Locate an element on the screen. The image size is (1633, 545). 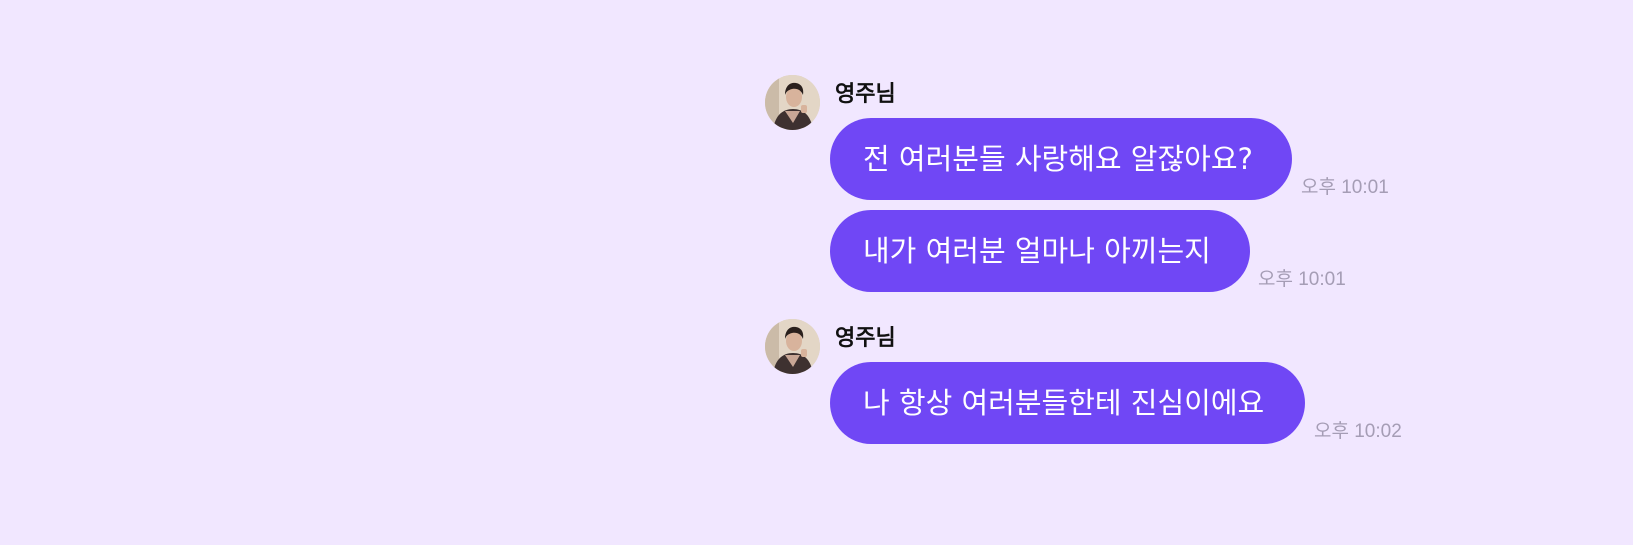
message-bubble: 내가 여러분 얼마나 아끼는지 is located at coordinates (1040, 251).